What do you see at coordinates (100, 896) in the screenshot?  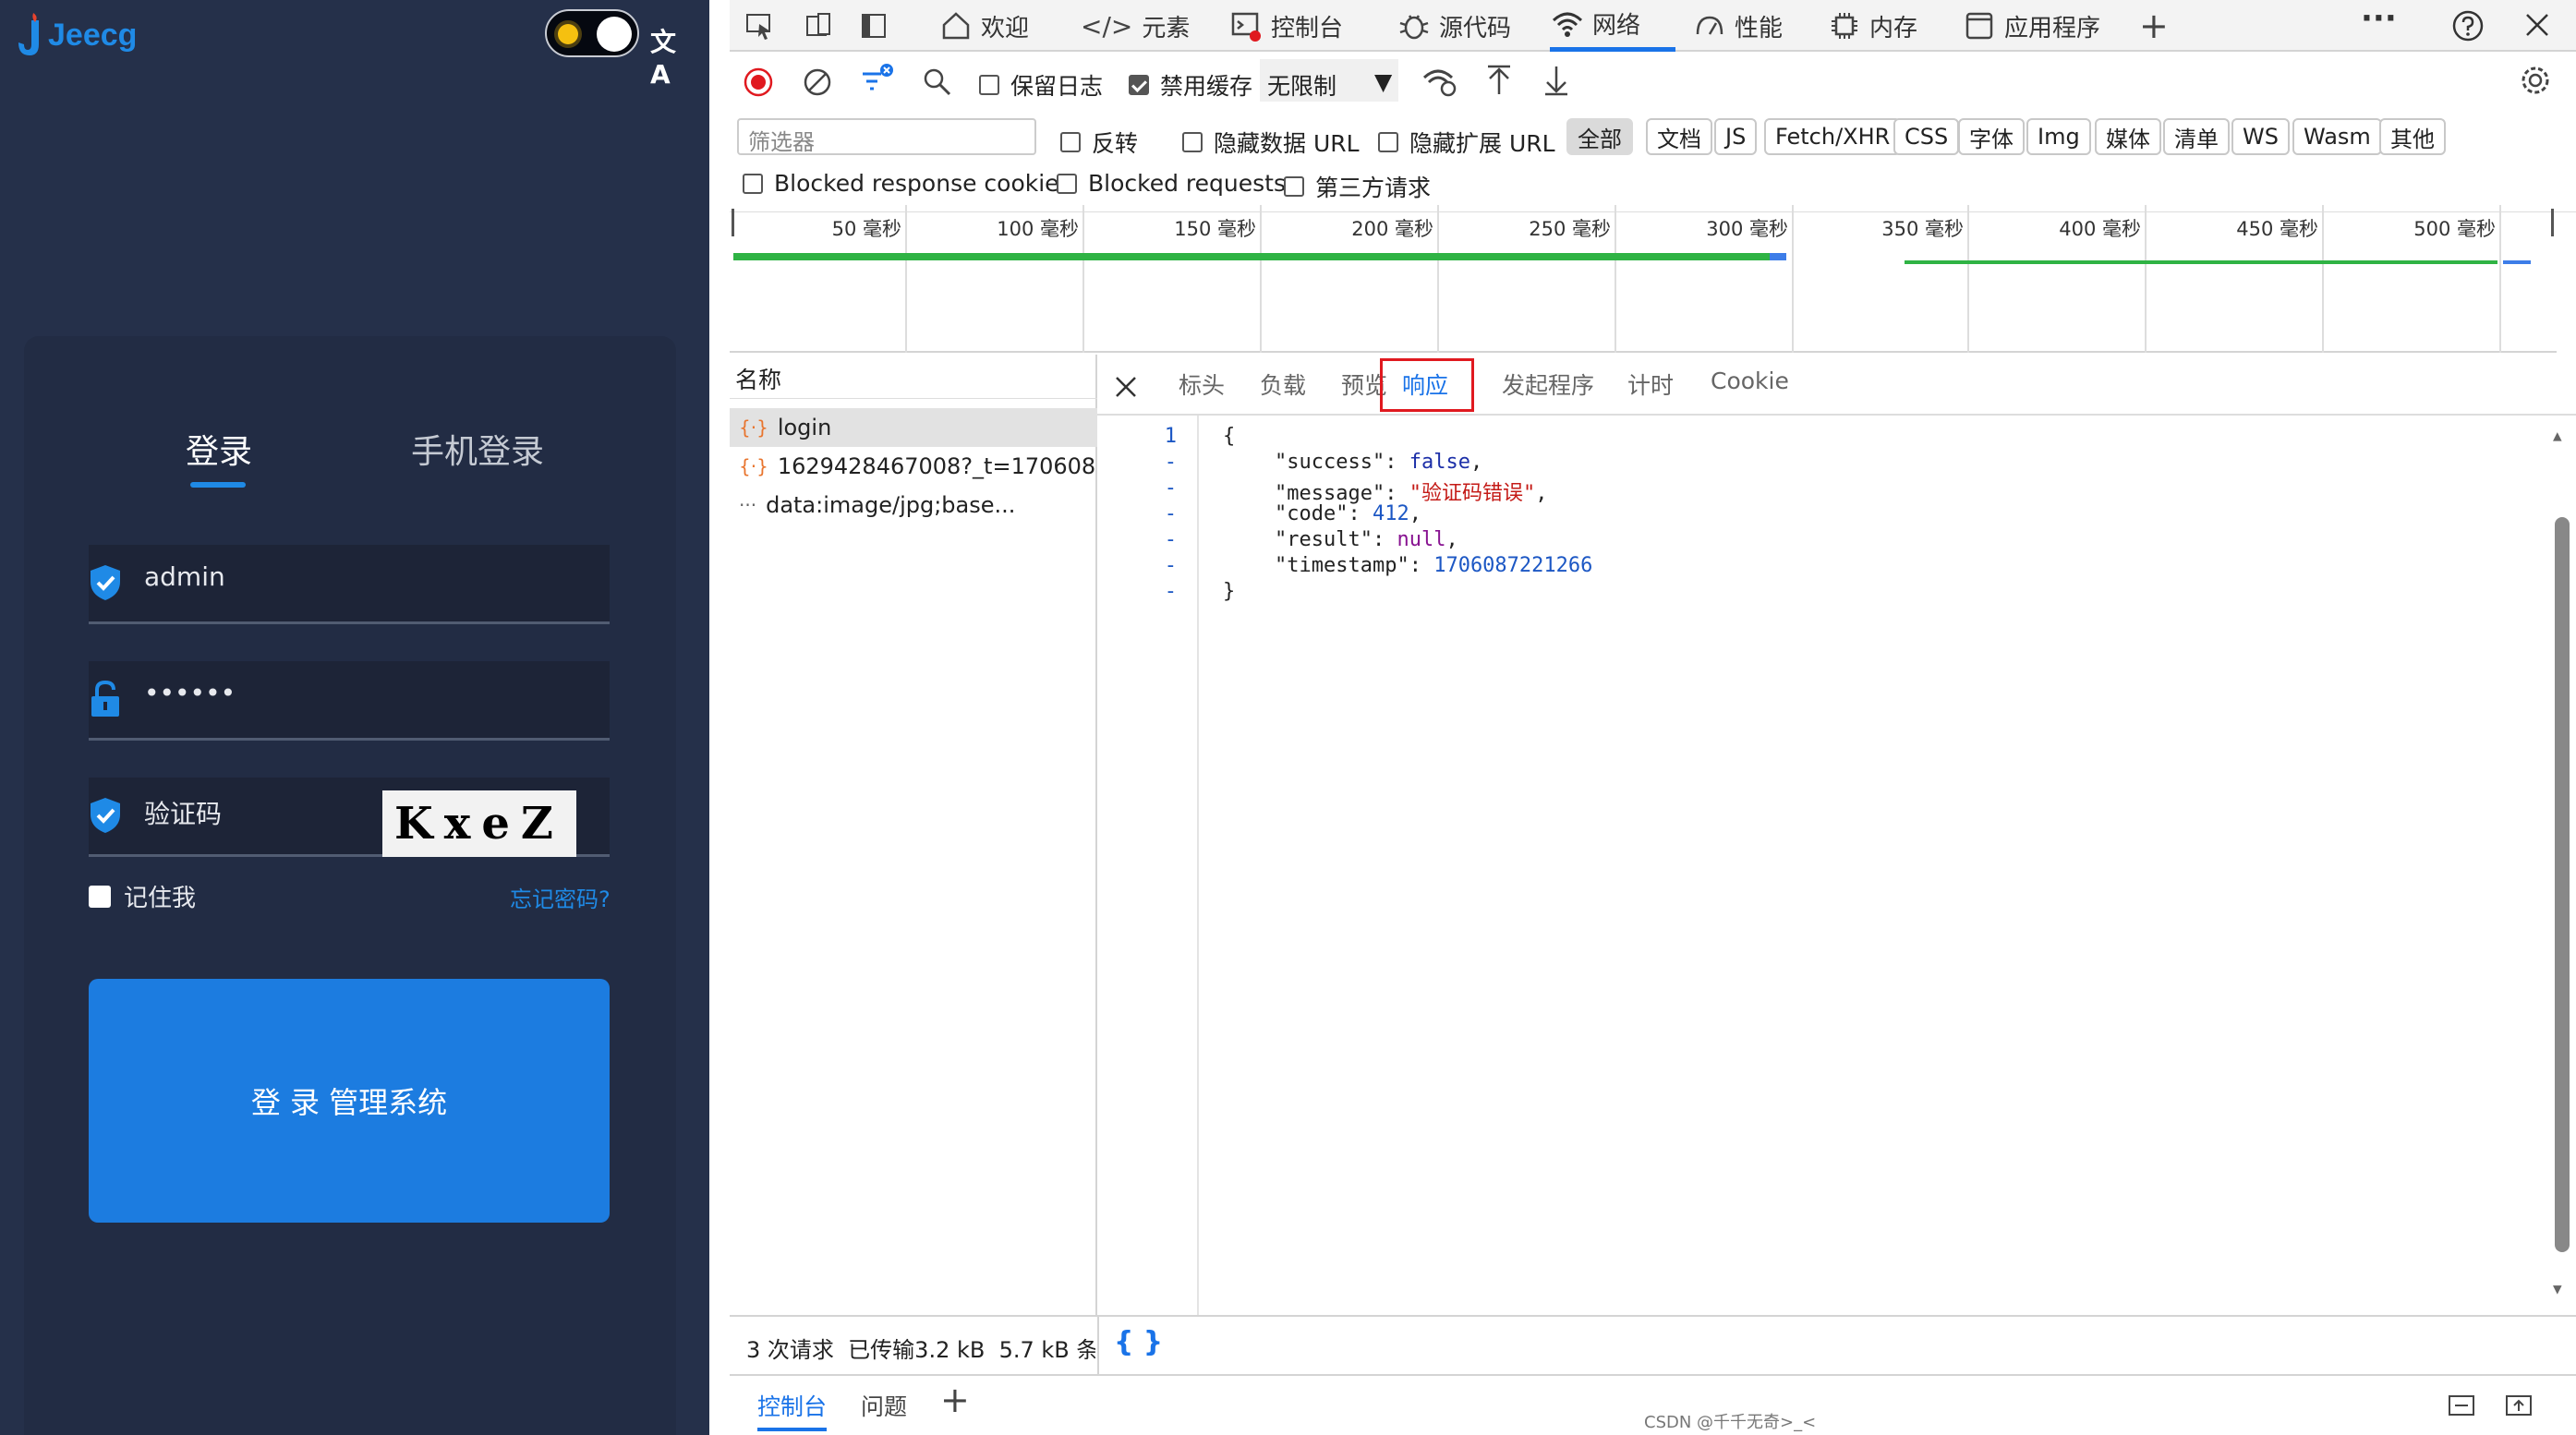 I see `remember-checkbox` at bounding box center [100, 896].